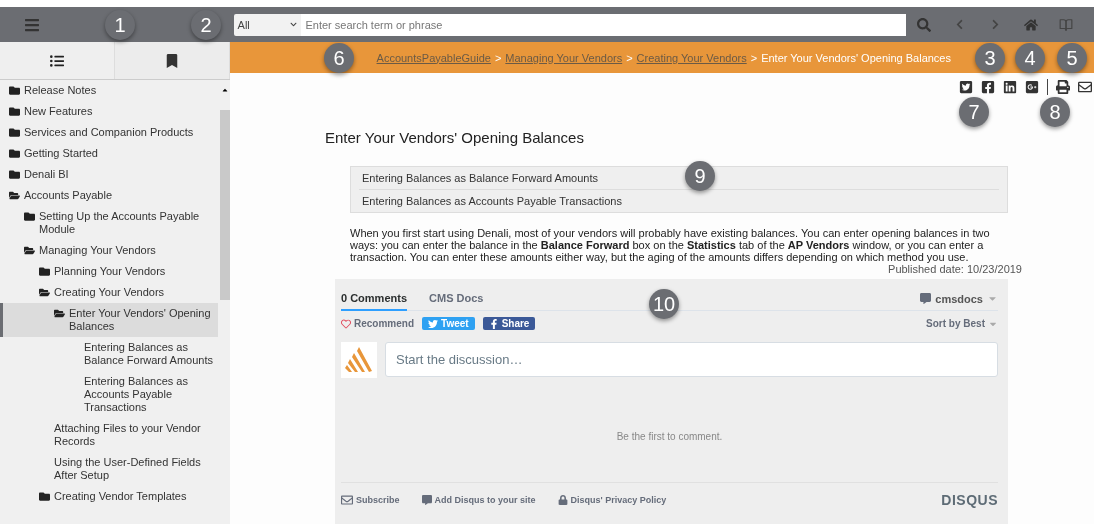 This screenshot has width=1094, height=524. What do you see at coordinates (267, 24) in the screenshot?
I see `scope-dropdown: All` at bounding box center [267, 24].